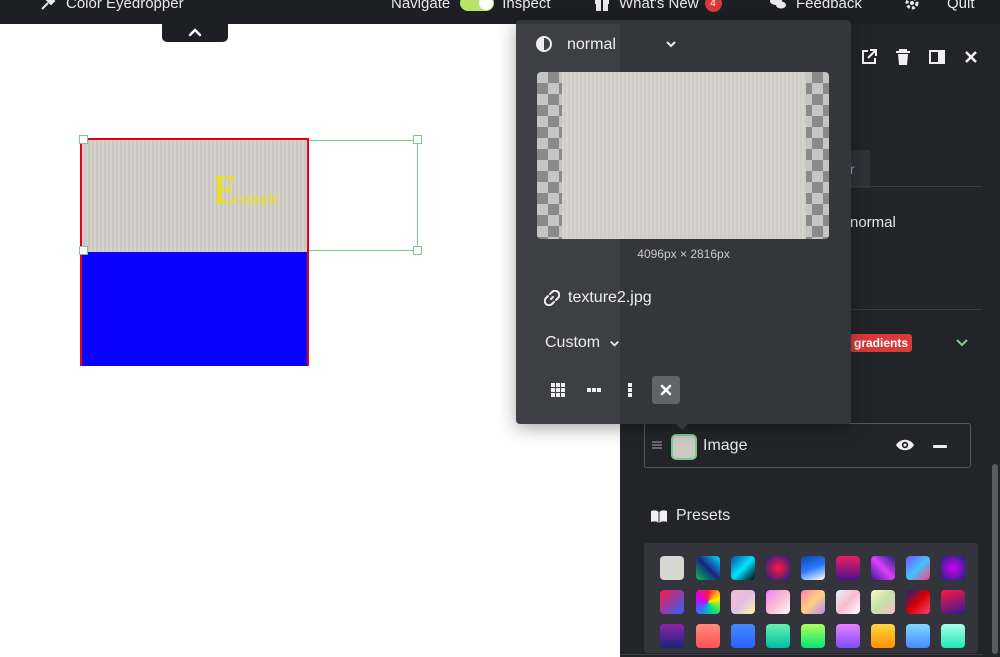  Describe the element at coordinates (881, 343) in the screenshot. I see `gradients-badge: gradients` at that location.